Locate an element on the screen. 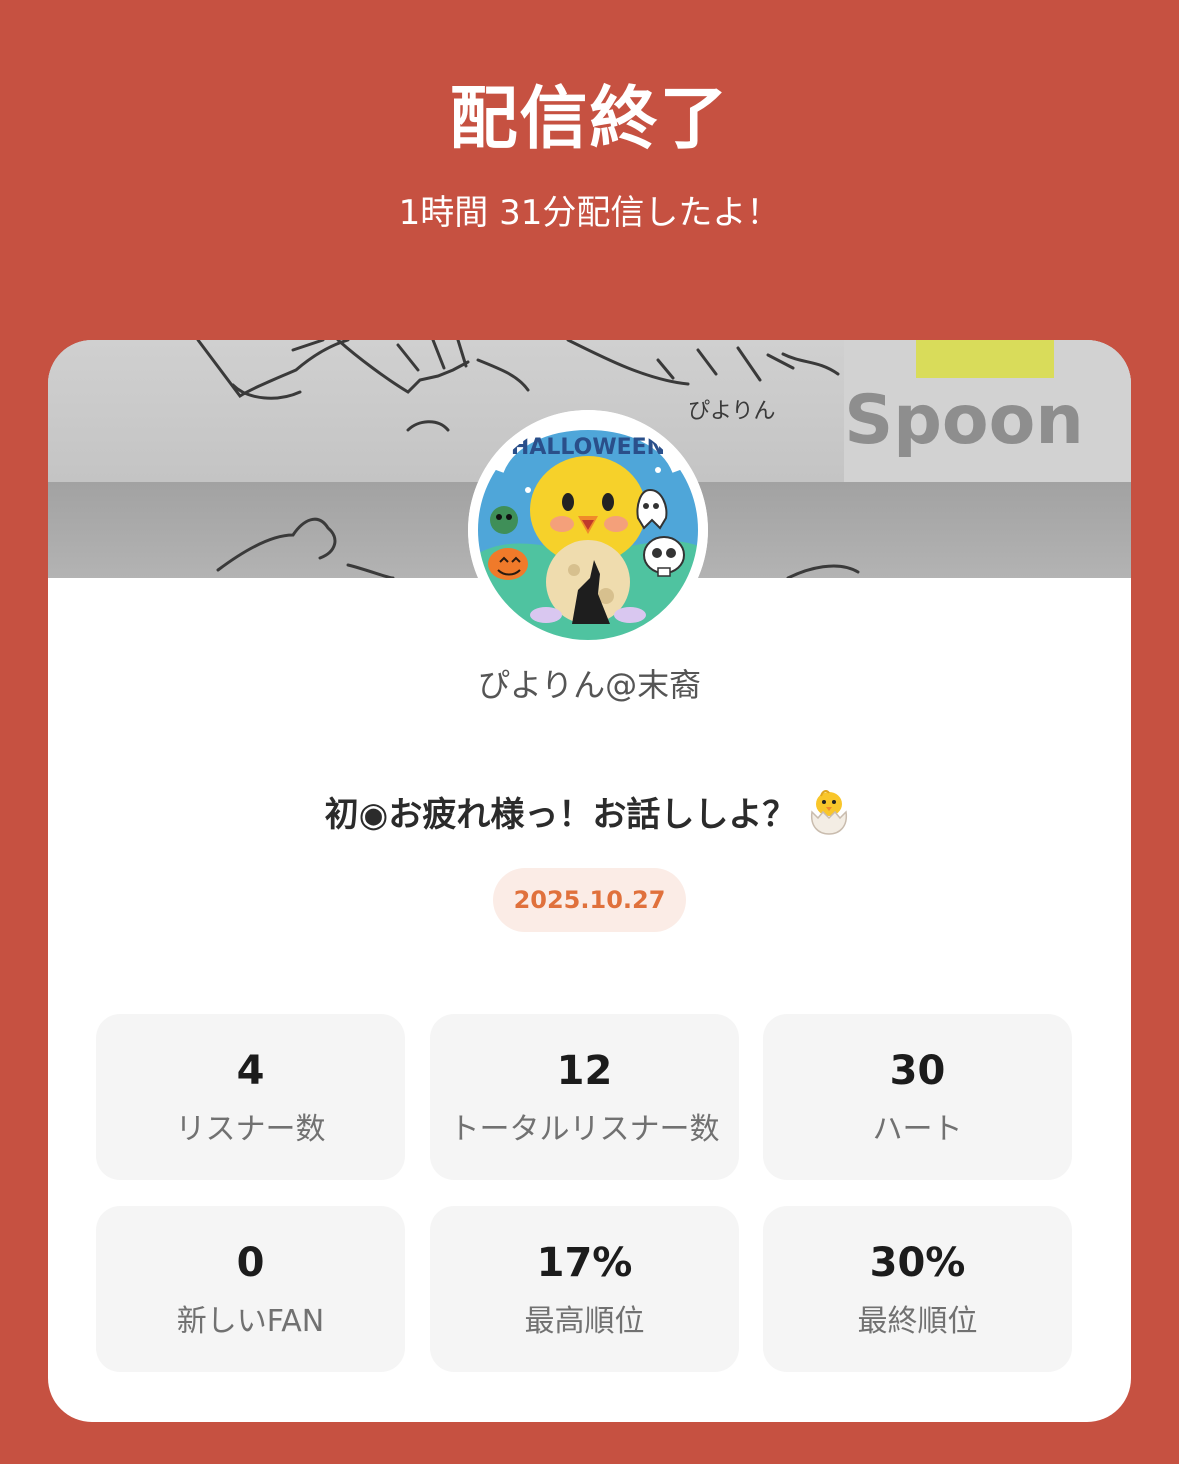 This screenshot has height=1464, width=1179. spoon-logo: Spoon is located at coordinates (964, 420).